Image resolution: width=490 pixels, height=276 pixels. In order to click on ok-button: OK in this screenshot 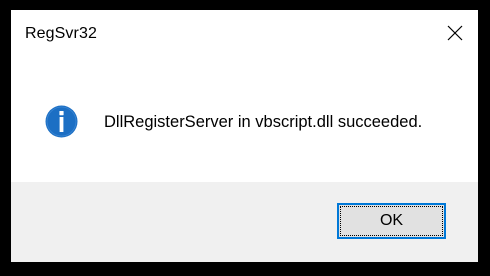, I will do `click(391, 221)`.